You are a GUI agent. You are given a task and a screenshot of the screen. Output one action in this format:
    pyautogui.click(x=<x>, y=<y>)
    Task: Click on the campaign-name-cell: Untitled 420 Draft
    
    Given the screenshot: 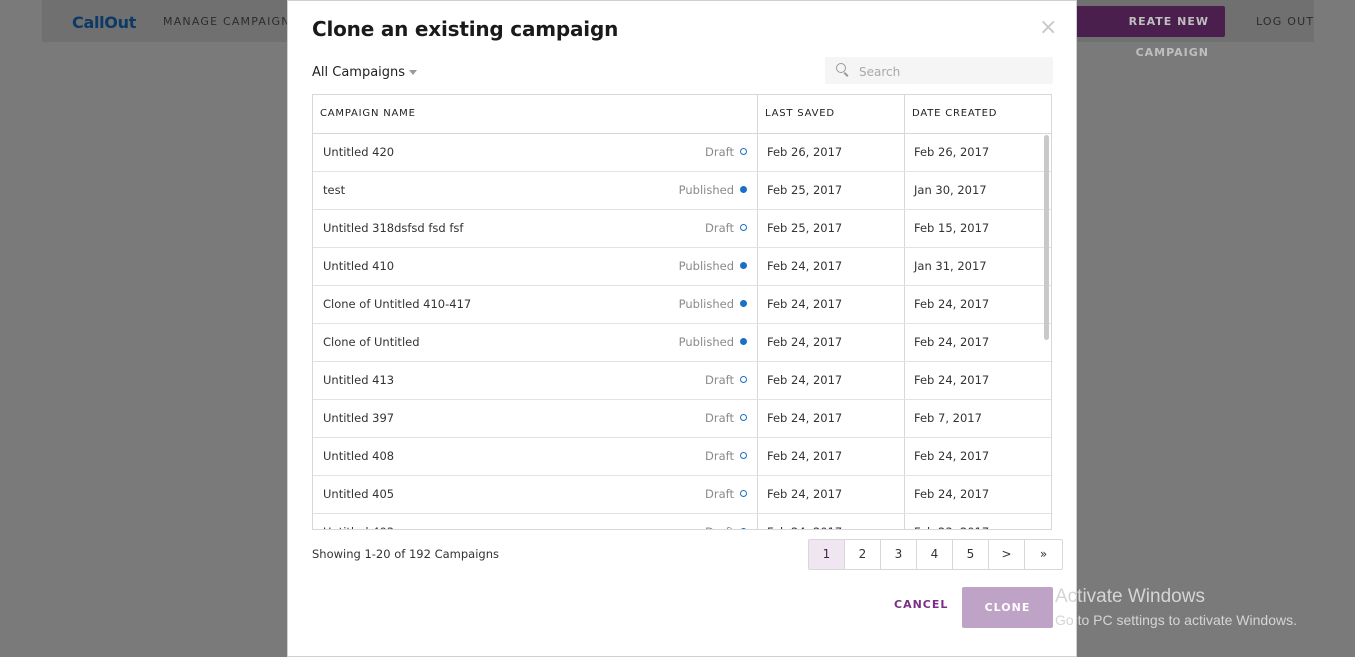 What is the action you would take?
    pyautogui.click(x=535, y=152)
    